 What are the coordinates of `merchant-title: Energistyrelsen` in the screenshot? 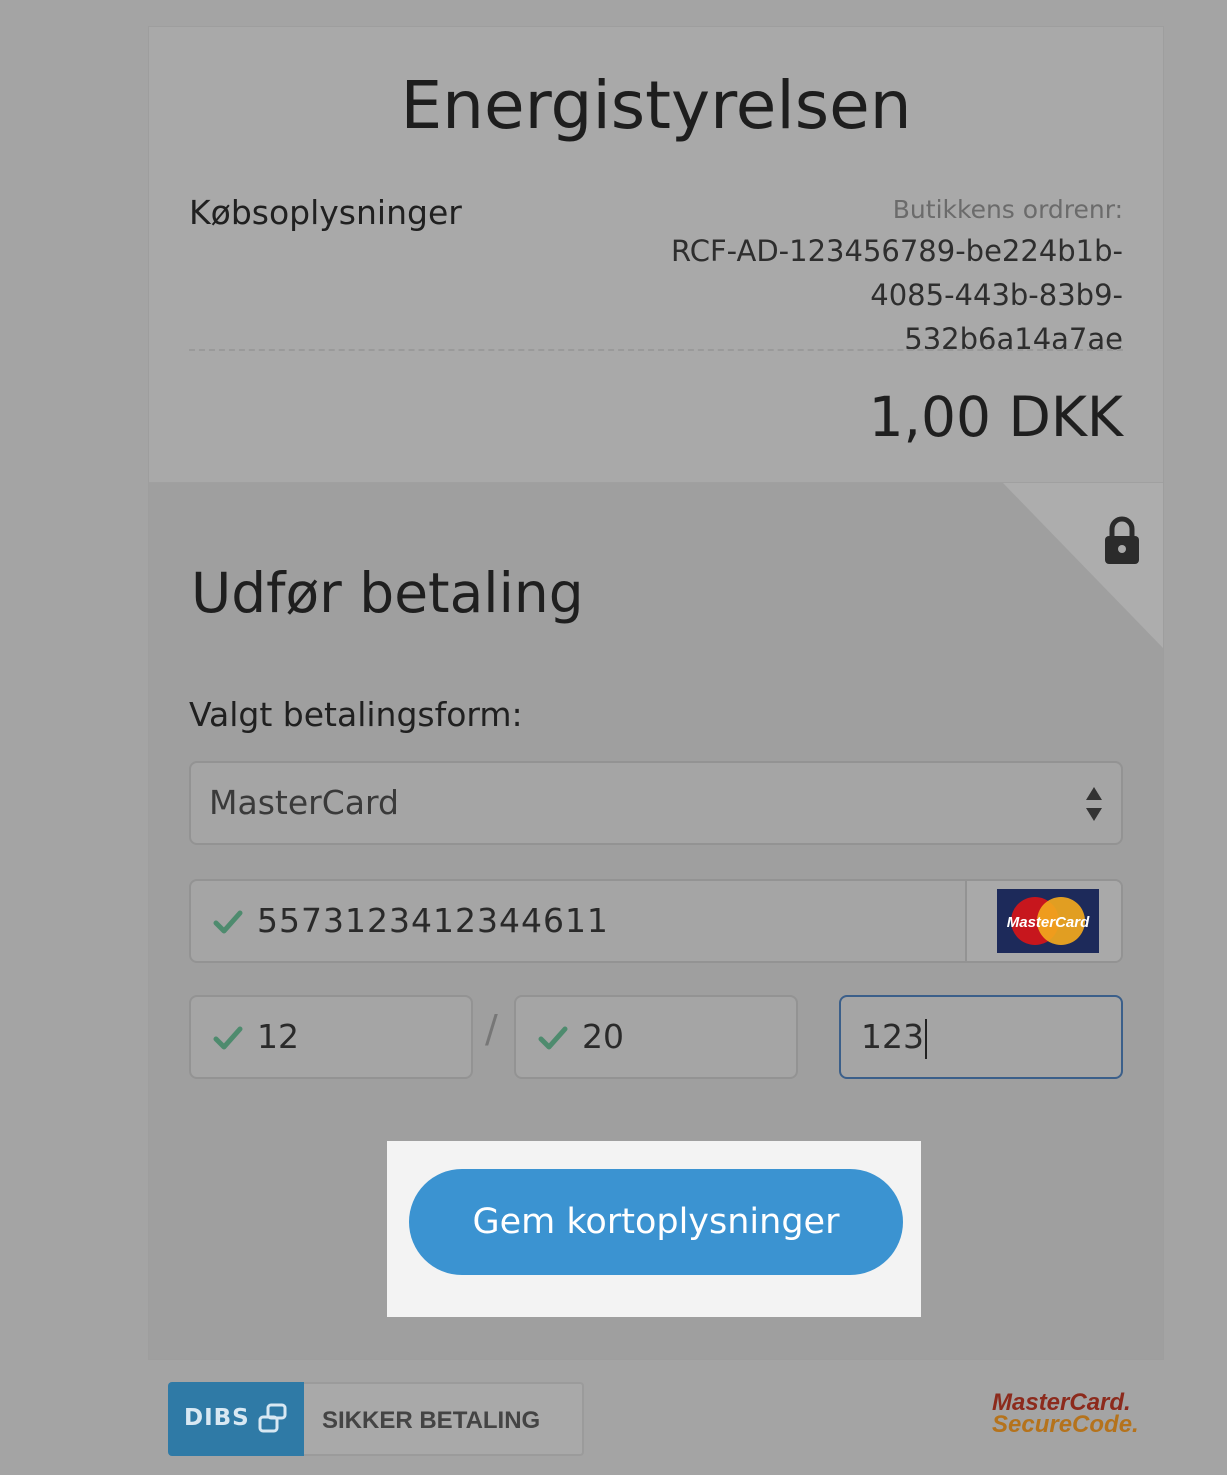 It's located at (656, 105).